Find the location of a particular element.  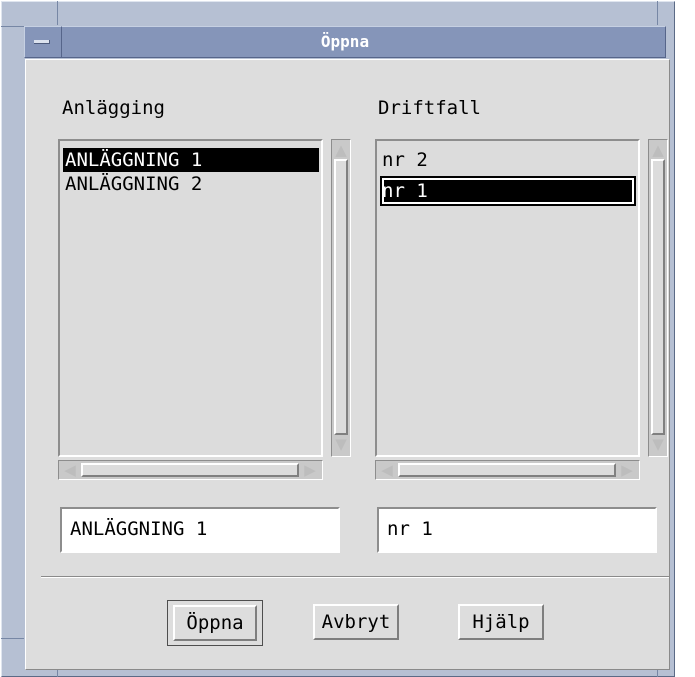

help-button: Hjälp is located at coordinates (501, 622).